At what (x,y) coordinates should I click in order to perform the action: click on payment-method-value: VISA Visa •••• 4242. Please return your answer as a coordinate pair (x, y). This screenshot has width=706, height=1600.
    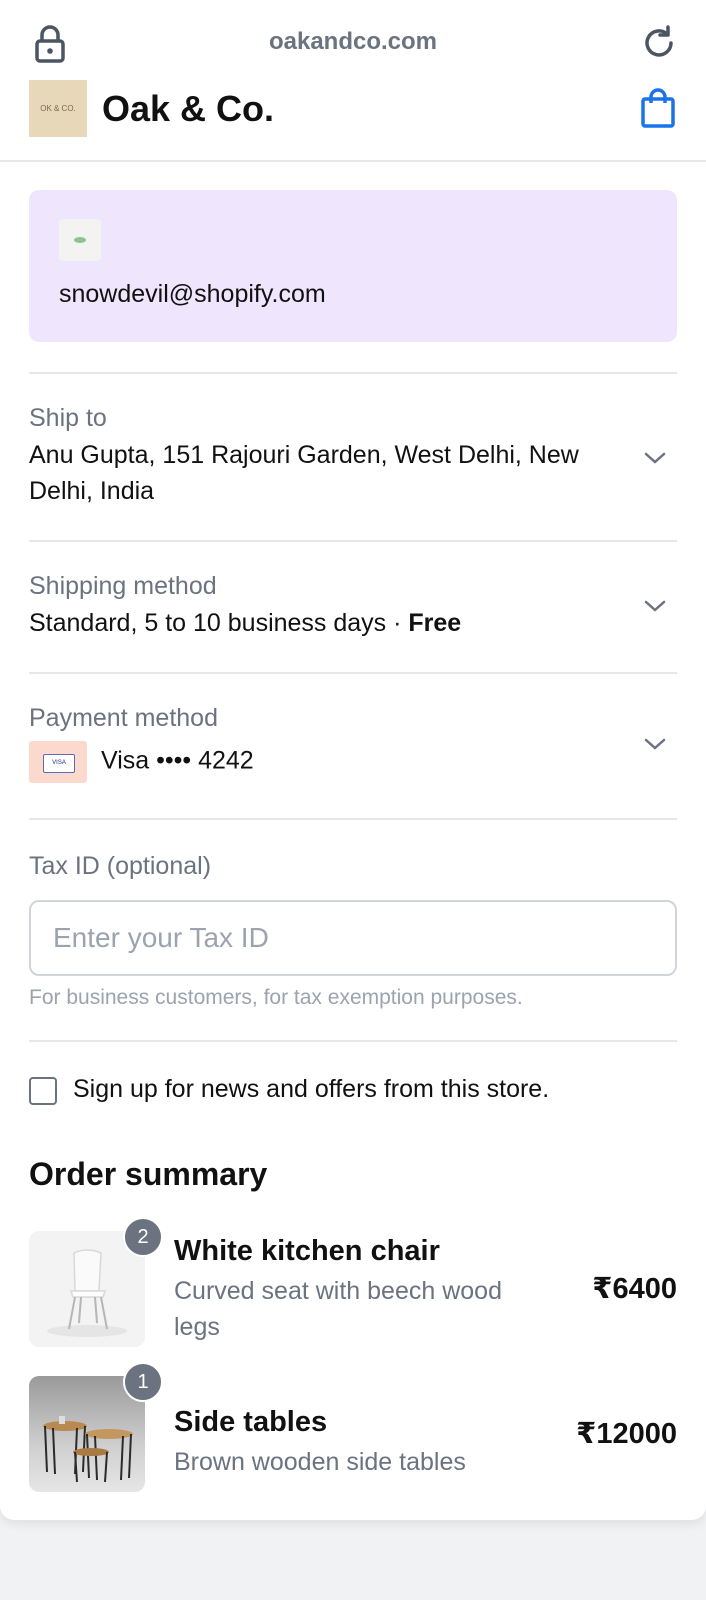
    Looking at the image, I should click on (324, 762).